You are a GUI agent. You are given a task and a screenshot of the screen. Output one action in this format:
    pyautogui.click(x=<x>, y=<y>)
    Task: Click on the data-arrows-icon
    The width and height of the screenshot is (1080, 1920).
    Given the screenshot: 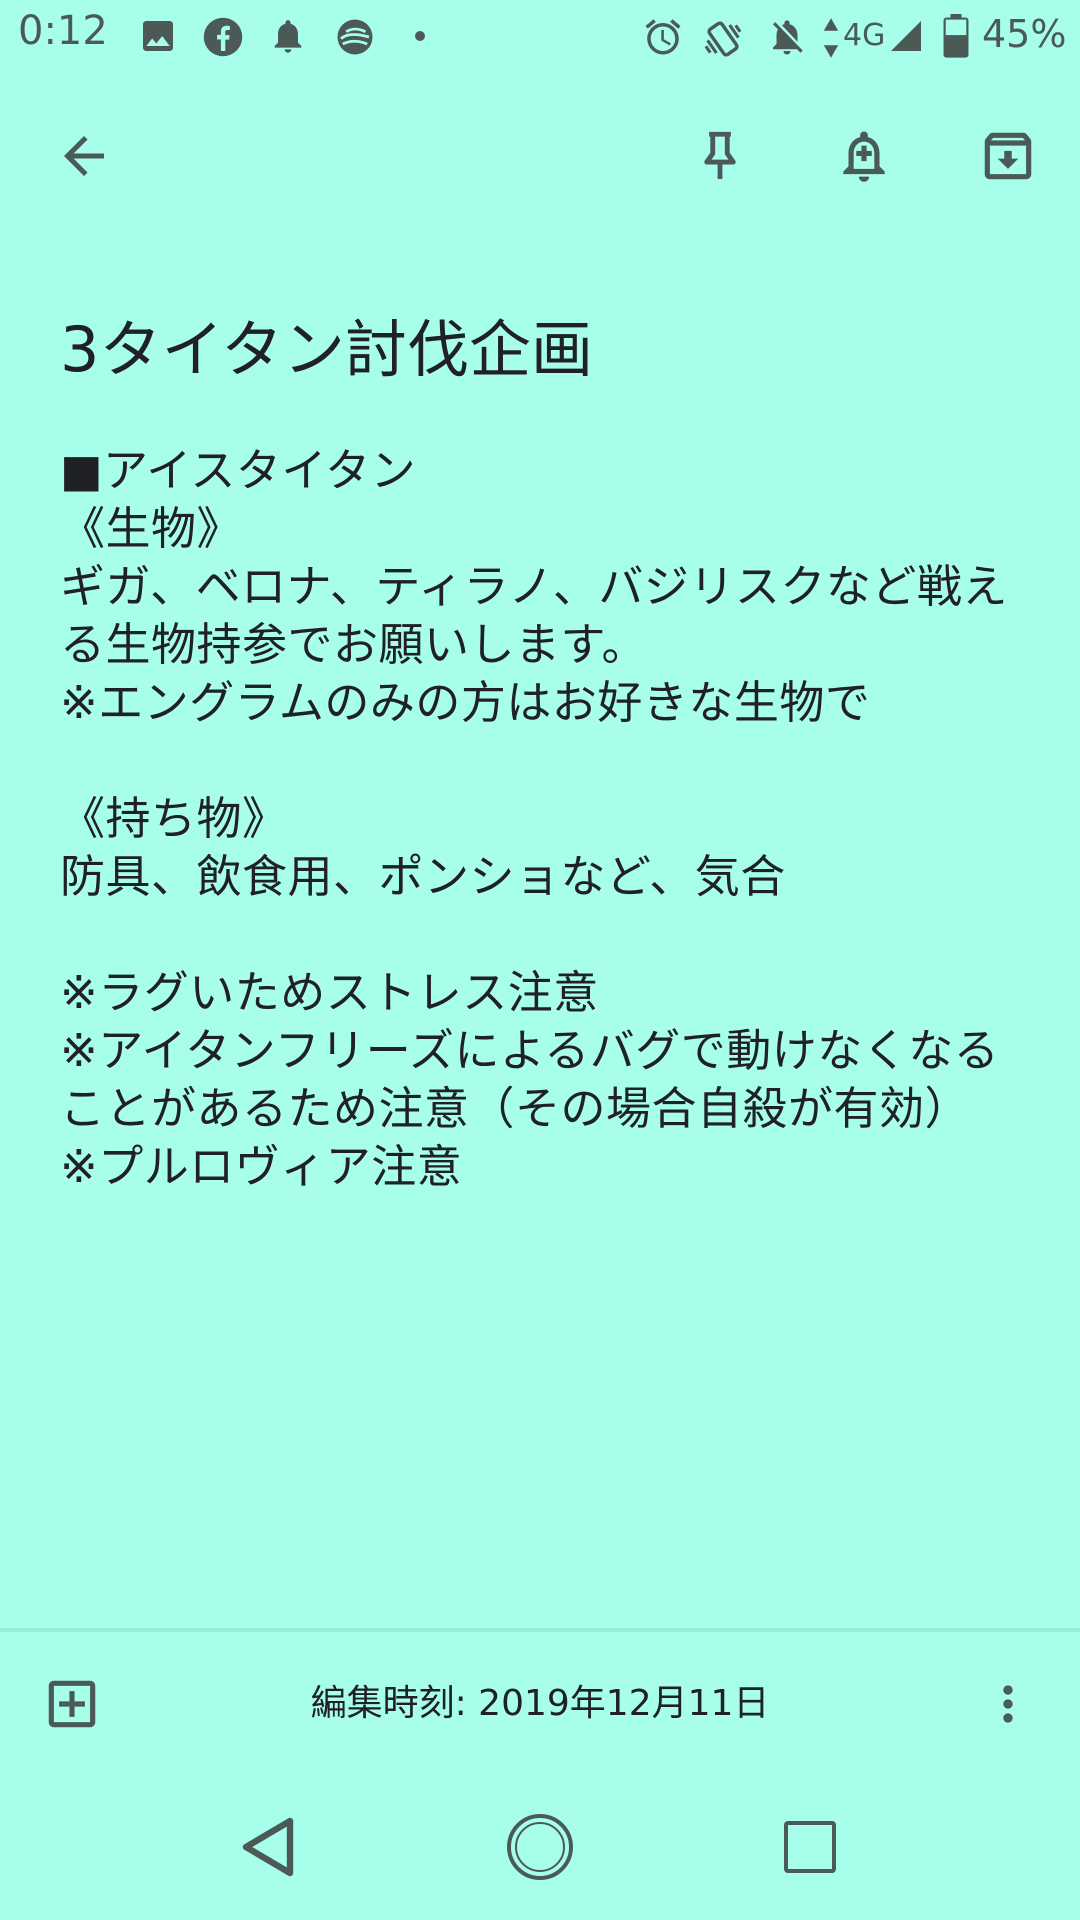 What is the action you would take?
    pyautogui.click(x=831, y=38)
    